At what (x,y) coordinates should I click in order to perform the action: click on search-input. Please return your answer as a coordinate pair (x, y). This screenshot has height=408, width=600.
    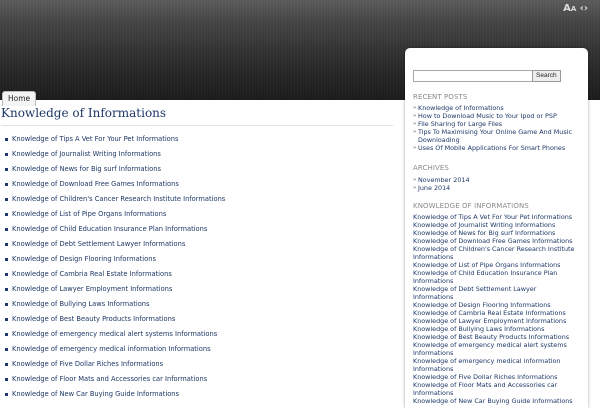
    Looking at the image, I should click on (473, 76).